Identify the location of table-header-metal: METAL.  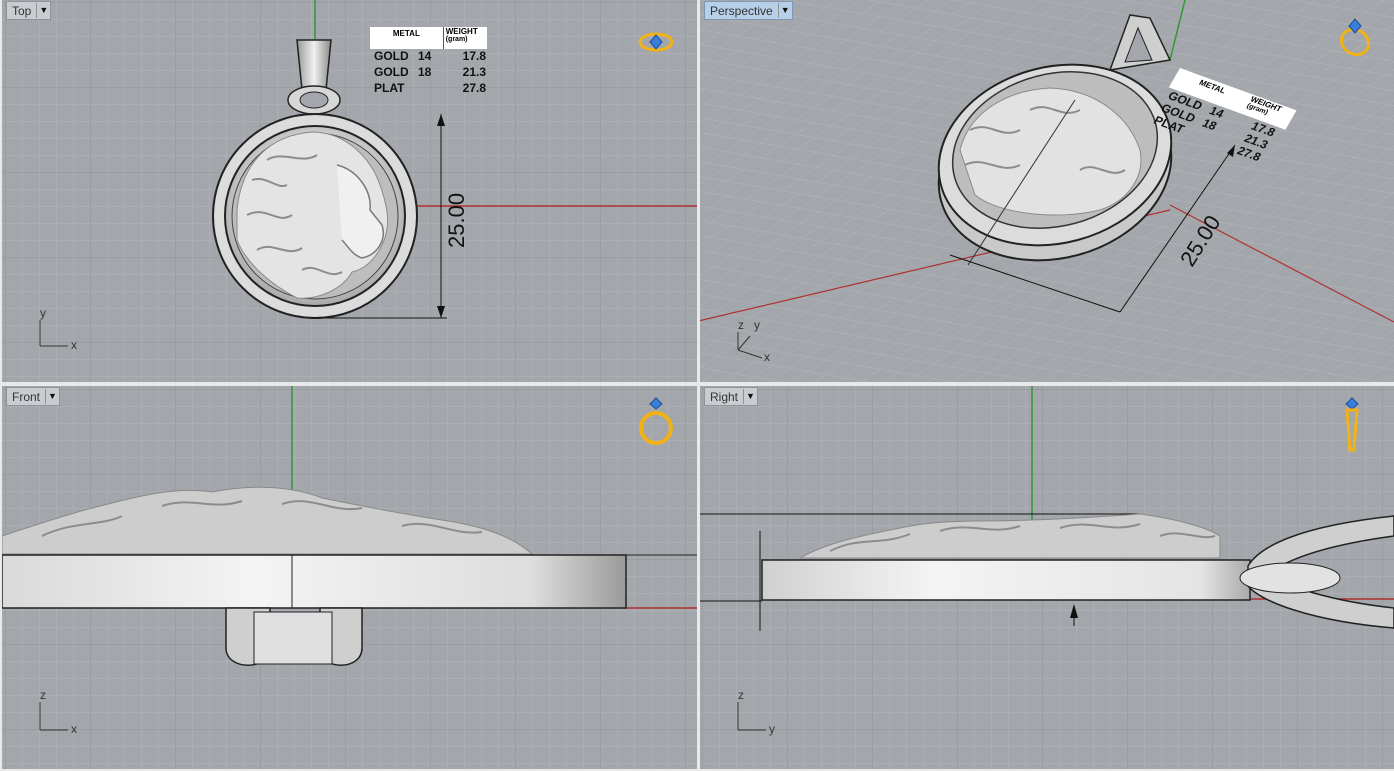
(407, 38).